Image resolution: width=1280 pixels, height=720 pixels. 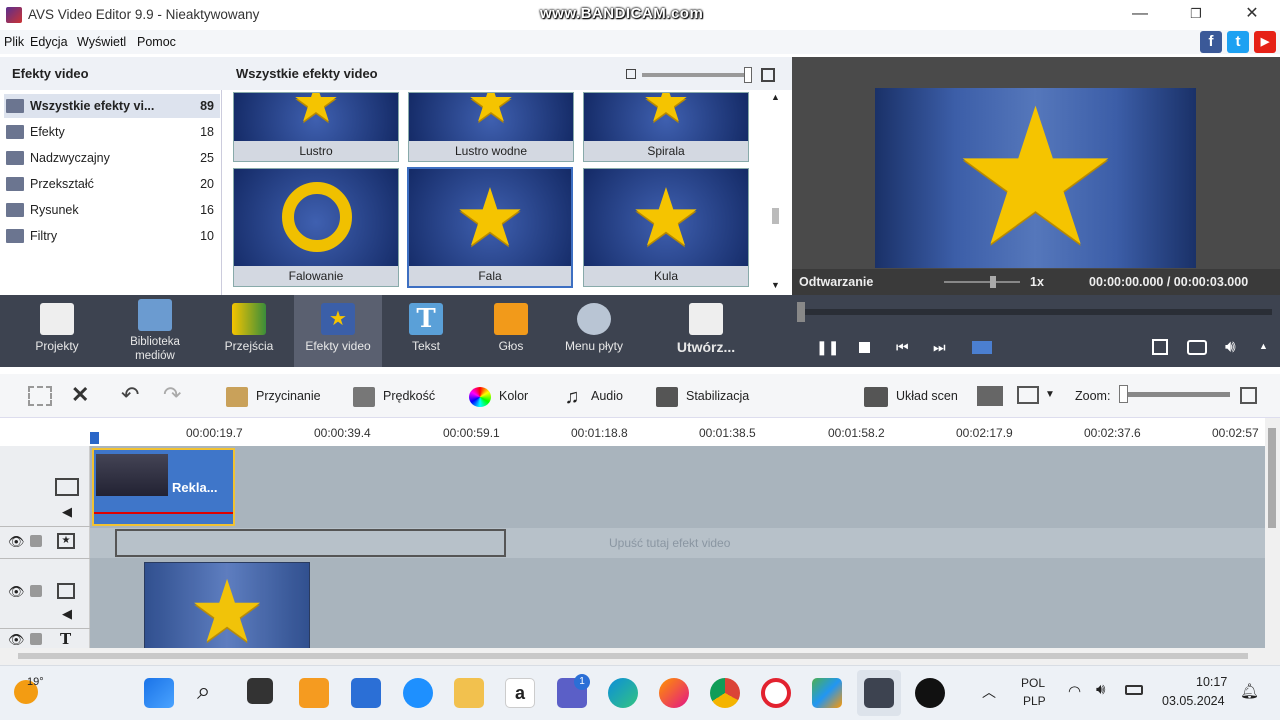 I want to click on minimize-button: —, so click(x=1140, y=15).